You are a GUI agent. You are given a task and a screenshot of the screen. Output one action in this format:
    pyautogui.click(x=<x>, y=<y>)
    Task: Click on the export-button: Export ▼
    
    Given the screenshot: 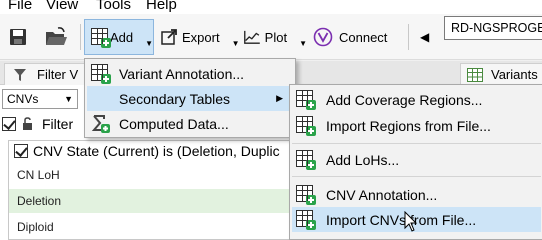 What is the action you would take?
    pyautogui.click(x=200, y=37)
    